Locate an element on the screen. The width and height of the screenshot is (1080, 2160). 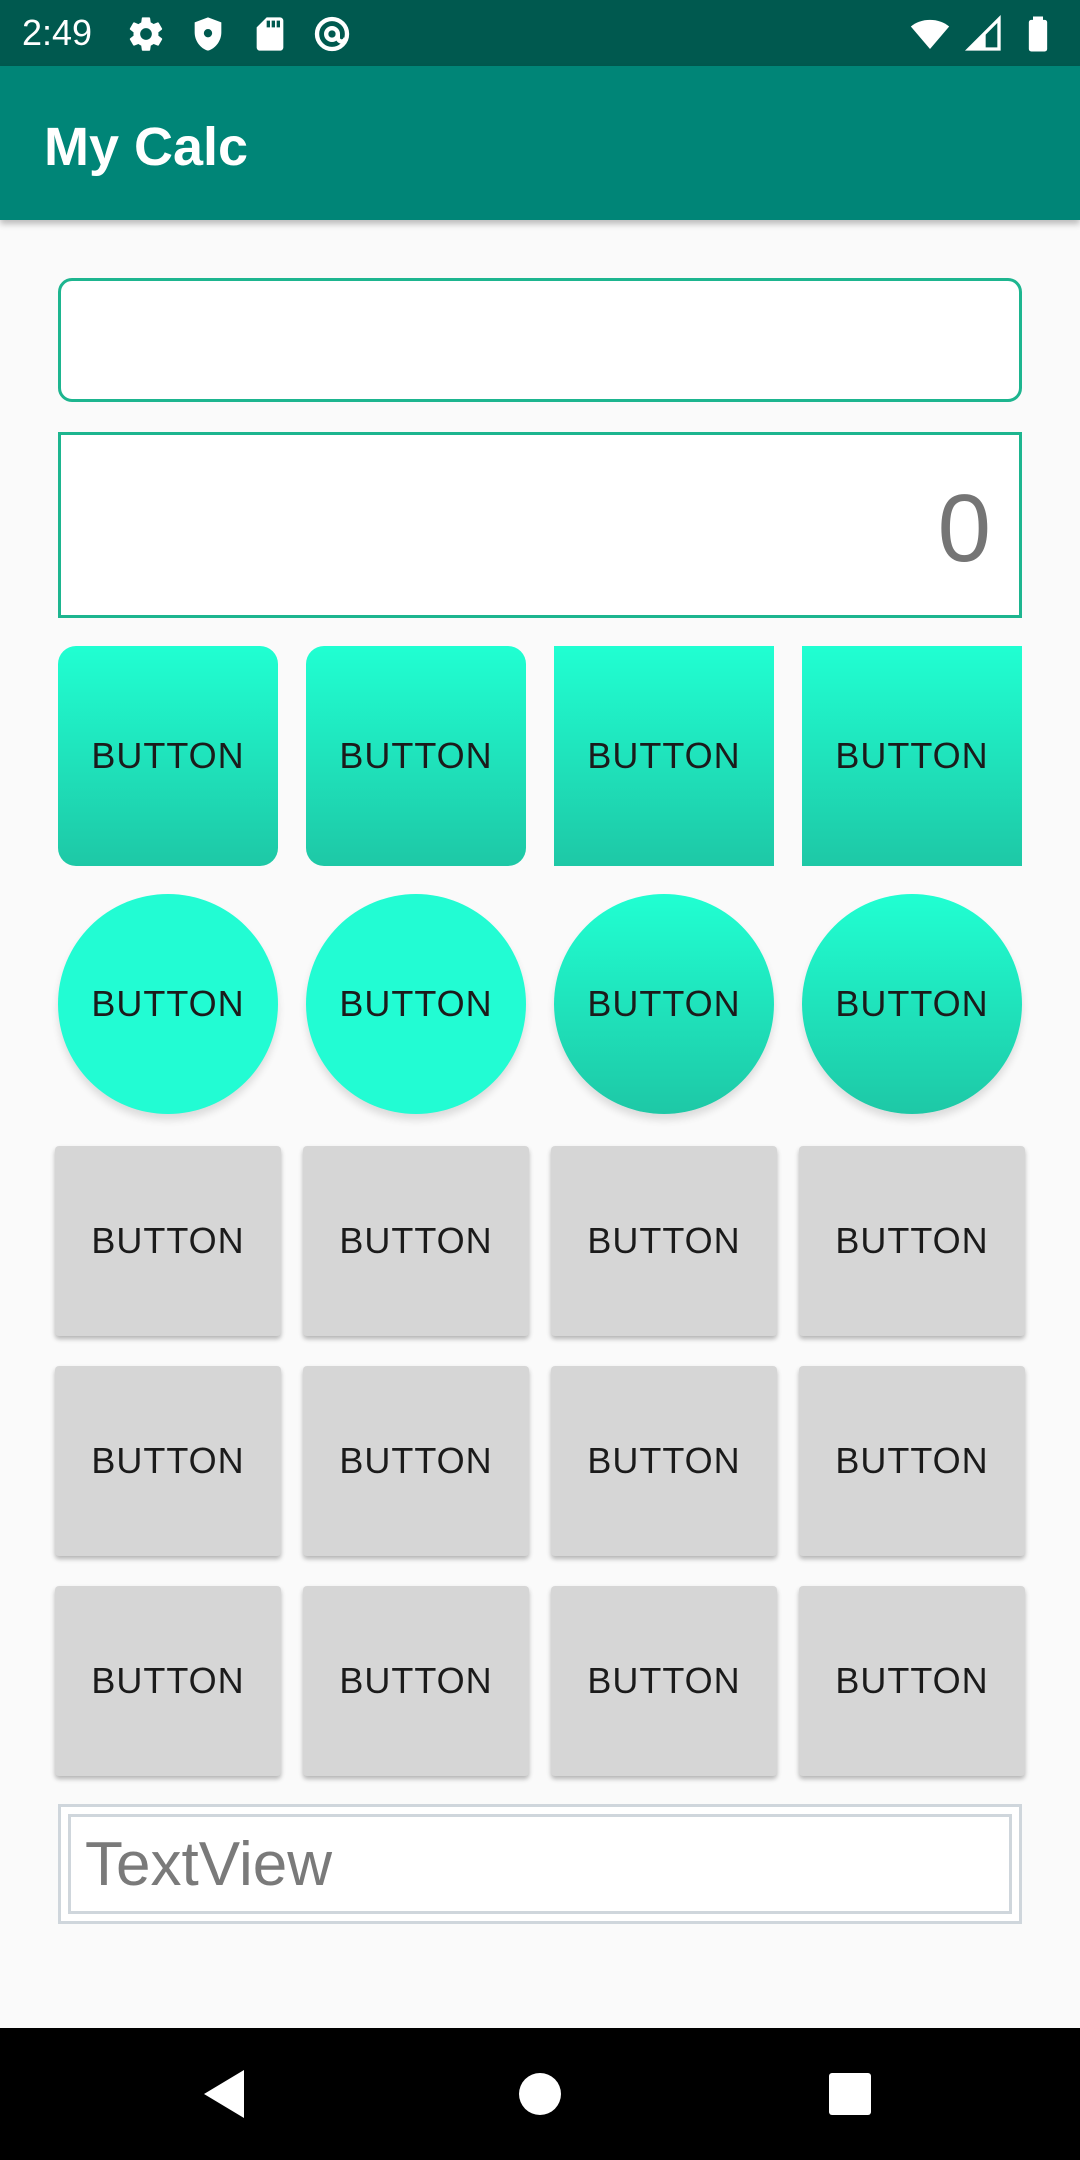
back-button is located at coordinates (224, 2094).